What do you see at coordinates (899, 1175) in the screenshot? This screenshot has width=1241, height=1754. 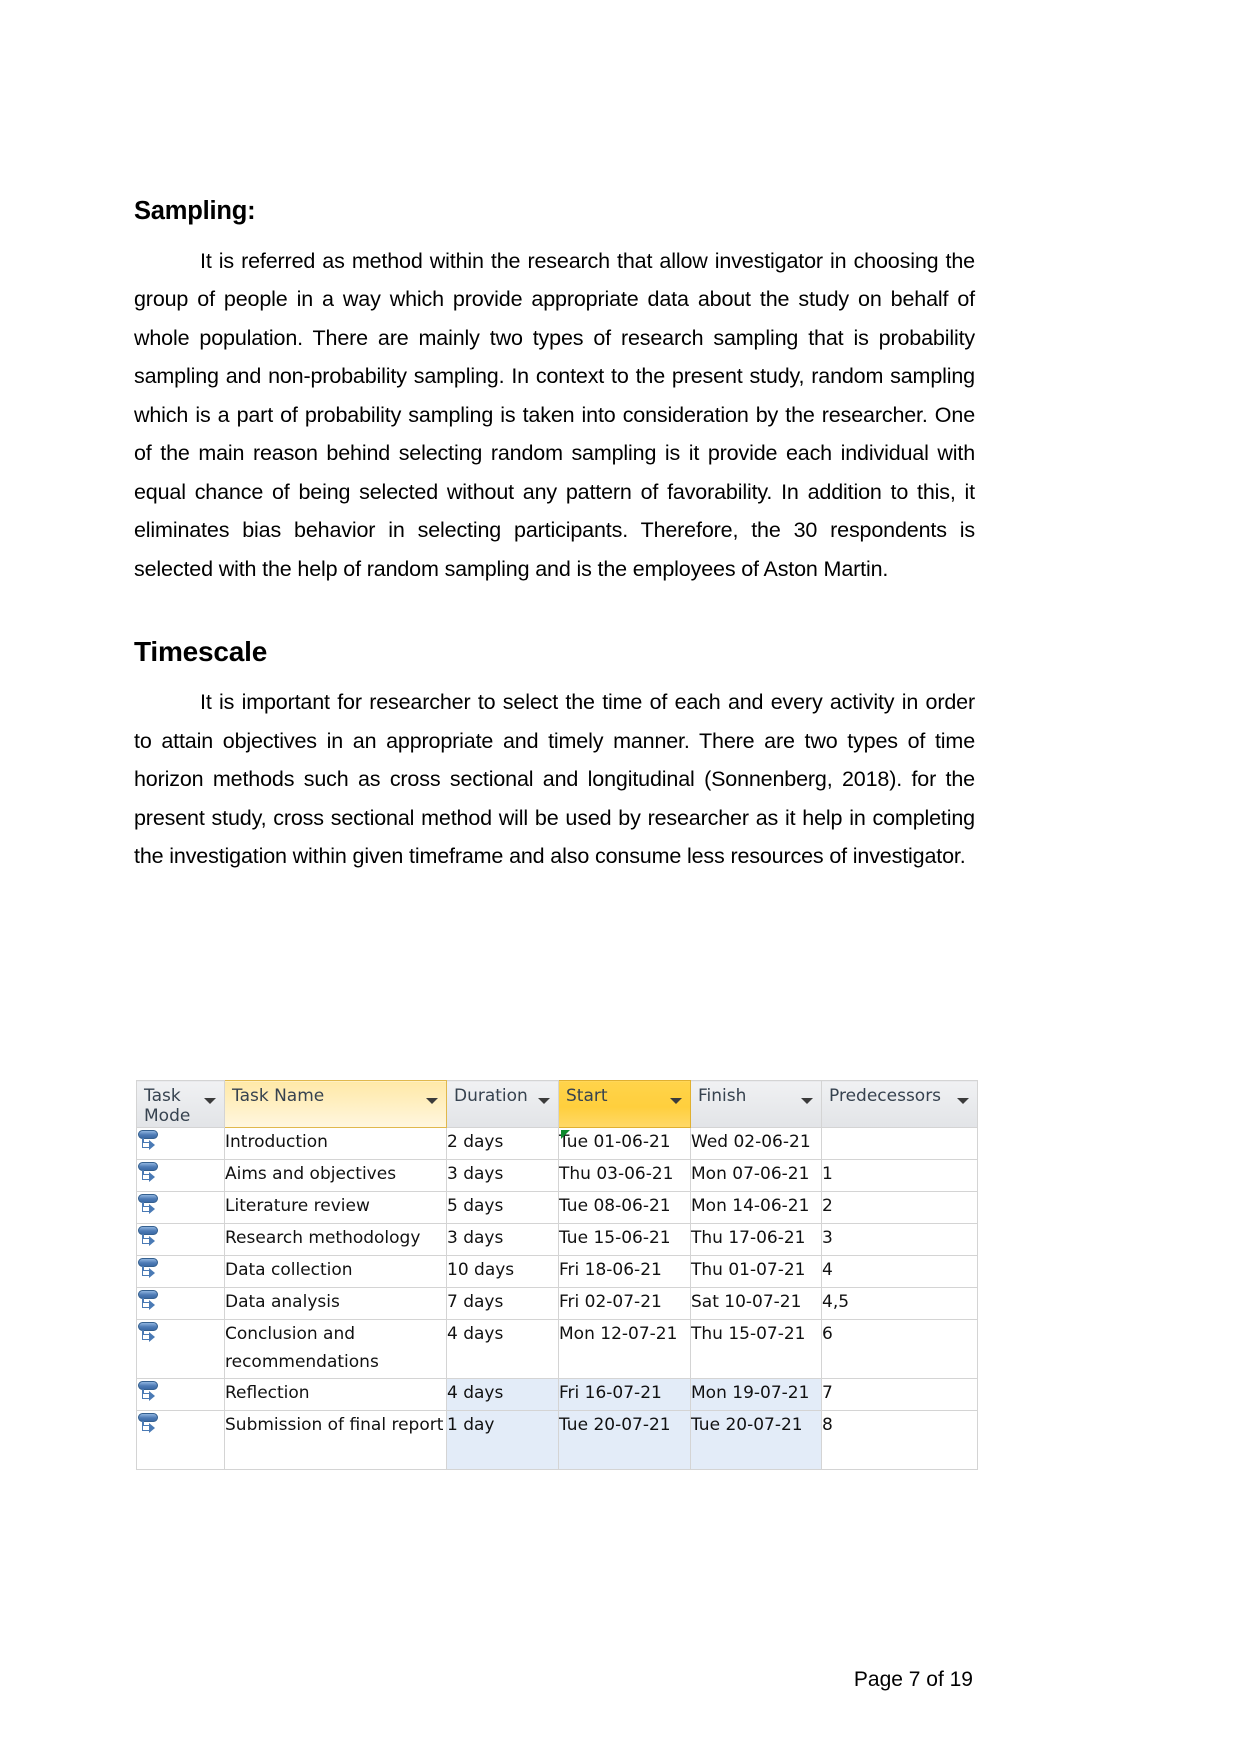 I see `cell-predecessors: 1` at bounding box center [899, 1175].